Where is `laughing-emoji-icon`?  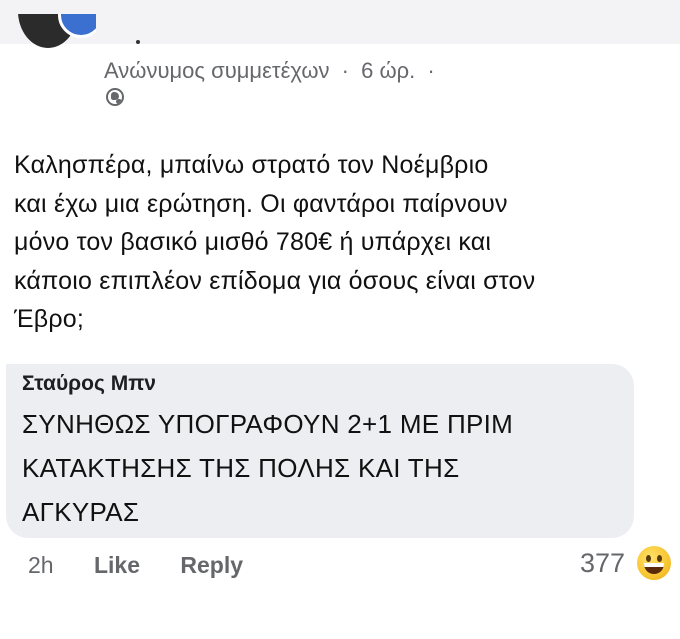
laughing-emoji-icon is located at coordinates (653, 563).